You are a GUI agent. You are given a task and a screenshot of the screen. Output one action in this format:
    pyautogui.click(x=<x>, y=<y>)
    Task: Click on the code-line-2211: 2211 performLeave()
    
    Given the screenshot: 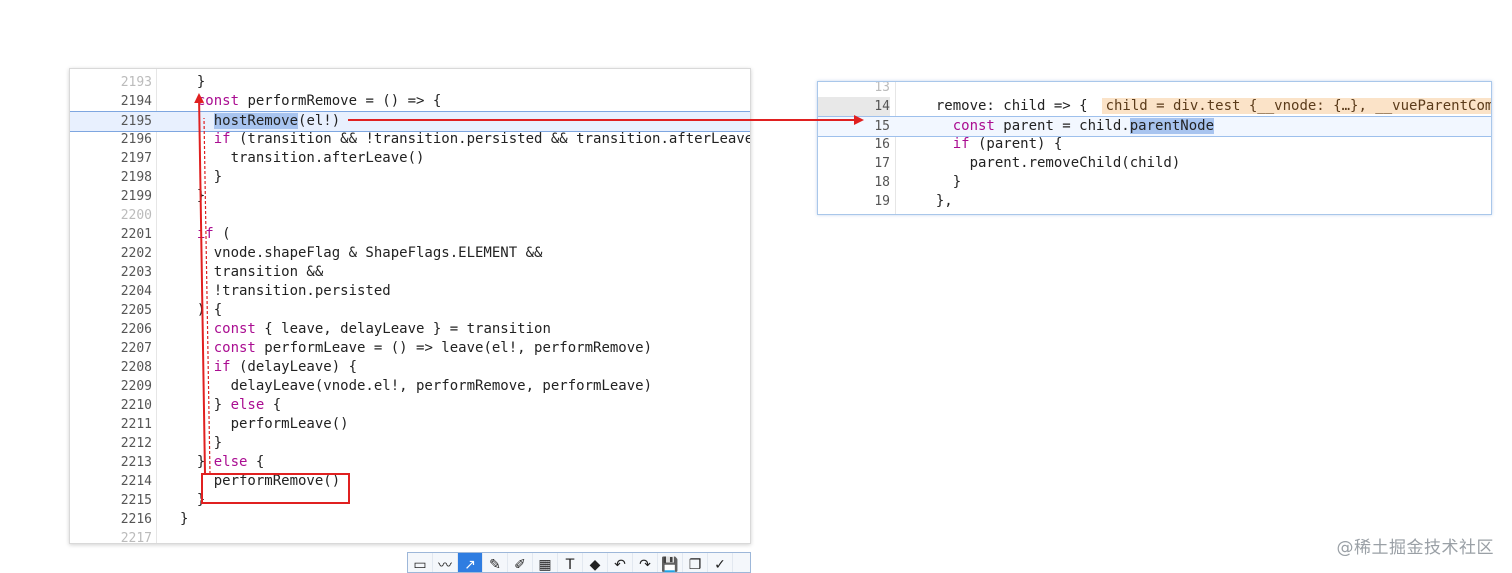 What is the action you would take?
    pyautogui.click(x=410, y=424)
    